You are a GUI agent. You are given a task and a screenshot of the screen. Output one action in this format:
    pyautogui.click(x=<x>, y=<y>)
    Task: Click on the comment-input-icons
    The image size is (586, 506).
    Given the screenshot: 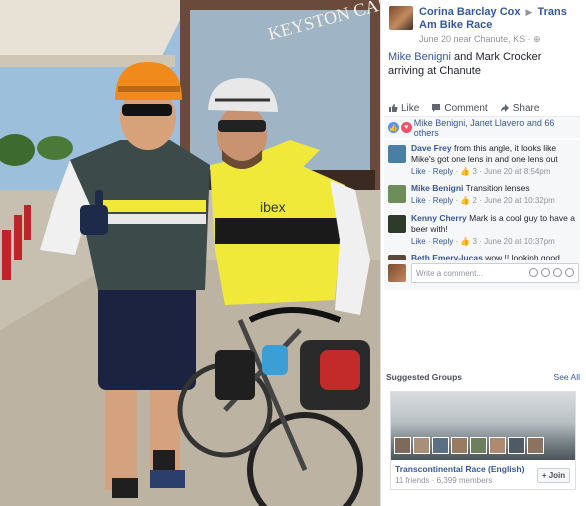 What is the action you would take?
    pyautogui.click(x=551, y=272)
    